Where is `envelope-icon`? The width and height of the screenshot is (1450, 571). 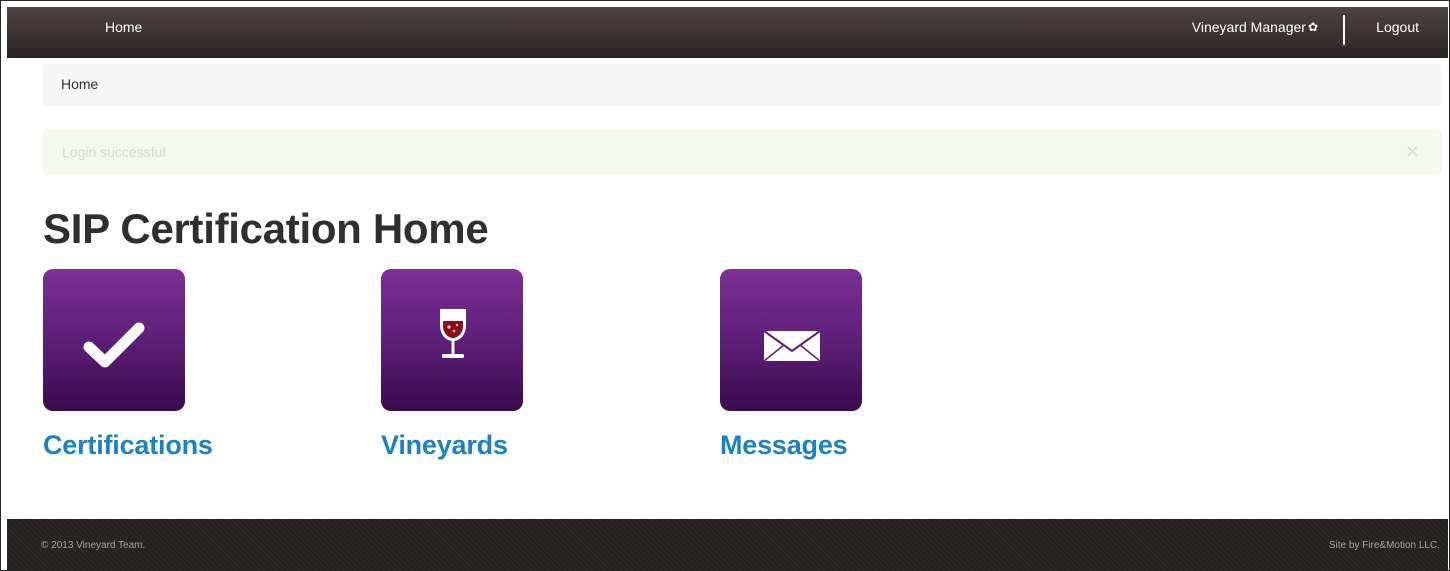 envelope-icon is located at coordinates (792, 346).